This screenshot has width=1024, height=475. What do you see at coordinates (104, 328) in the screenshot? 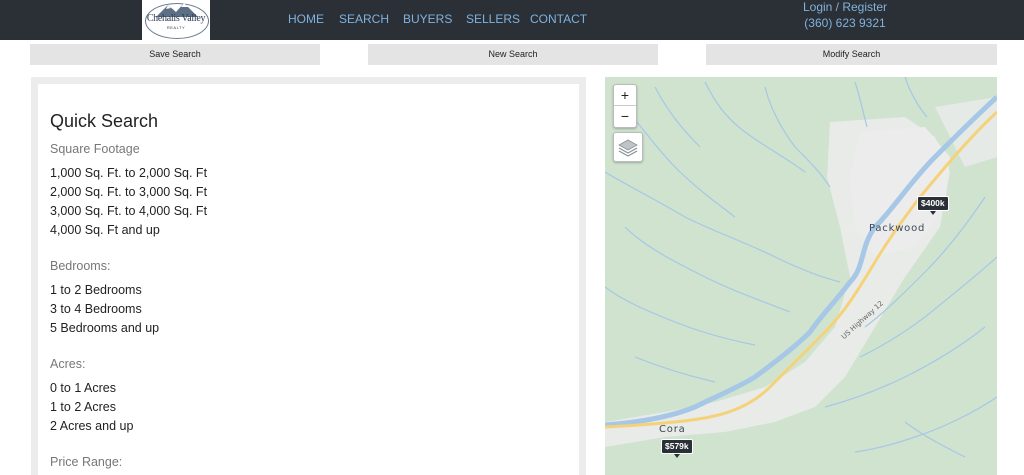
I see `bedrooms-option: 5 Bedrooms and up` at bounding box center [104, 328].